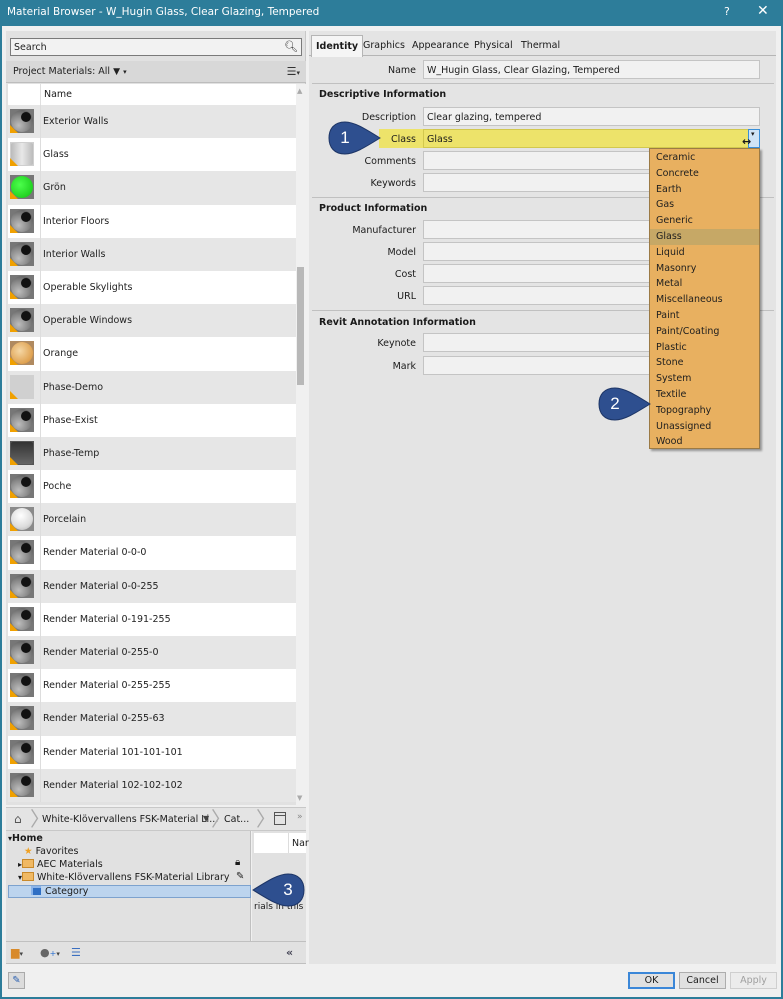 Image resolution: width=783 pixels, height=999 pixels. Describe the element at coordinates (384, 45) in the screenshot. I see `tab-graphics: Graphics` at that location.